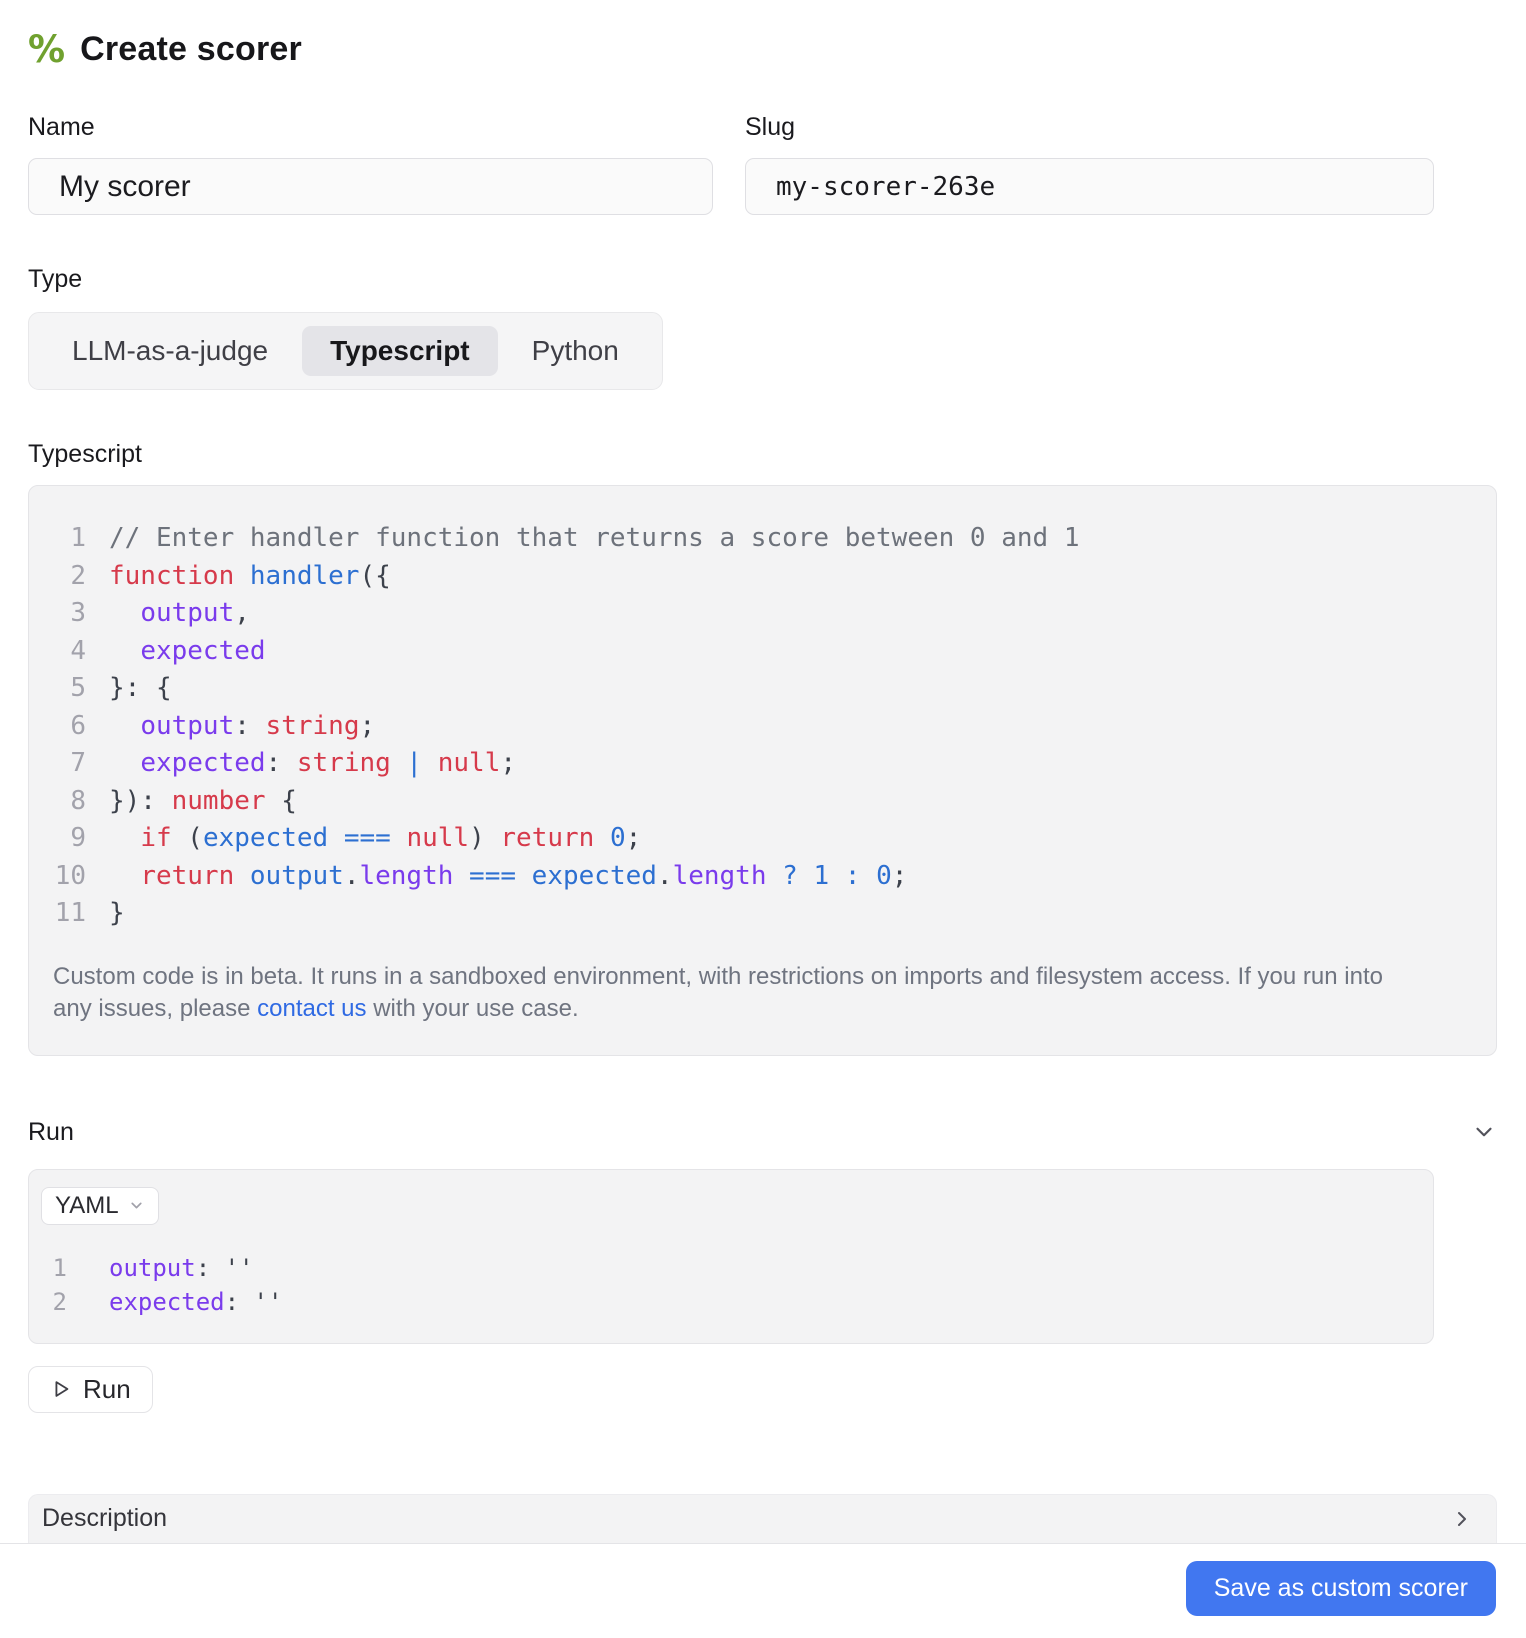  What do you see at coordinates (187, 875) in the screenshot?
I see `code-token-kw: return` at bounding box center [187, 875].